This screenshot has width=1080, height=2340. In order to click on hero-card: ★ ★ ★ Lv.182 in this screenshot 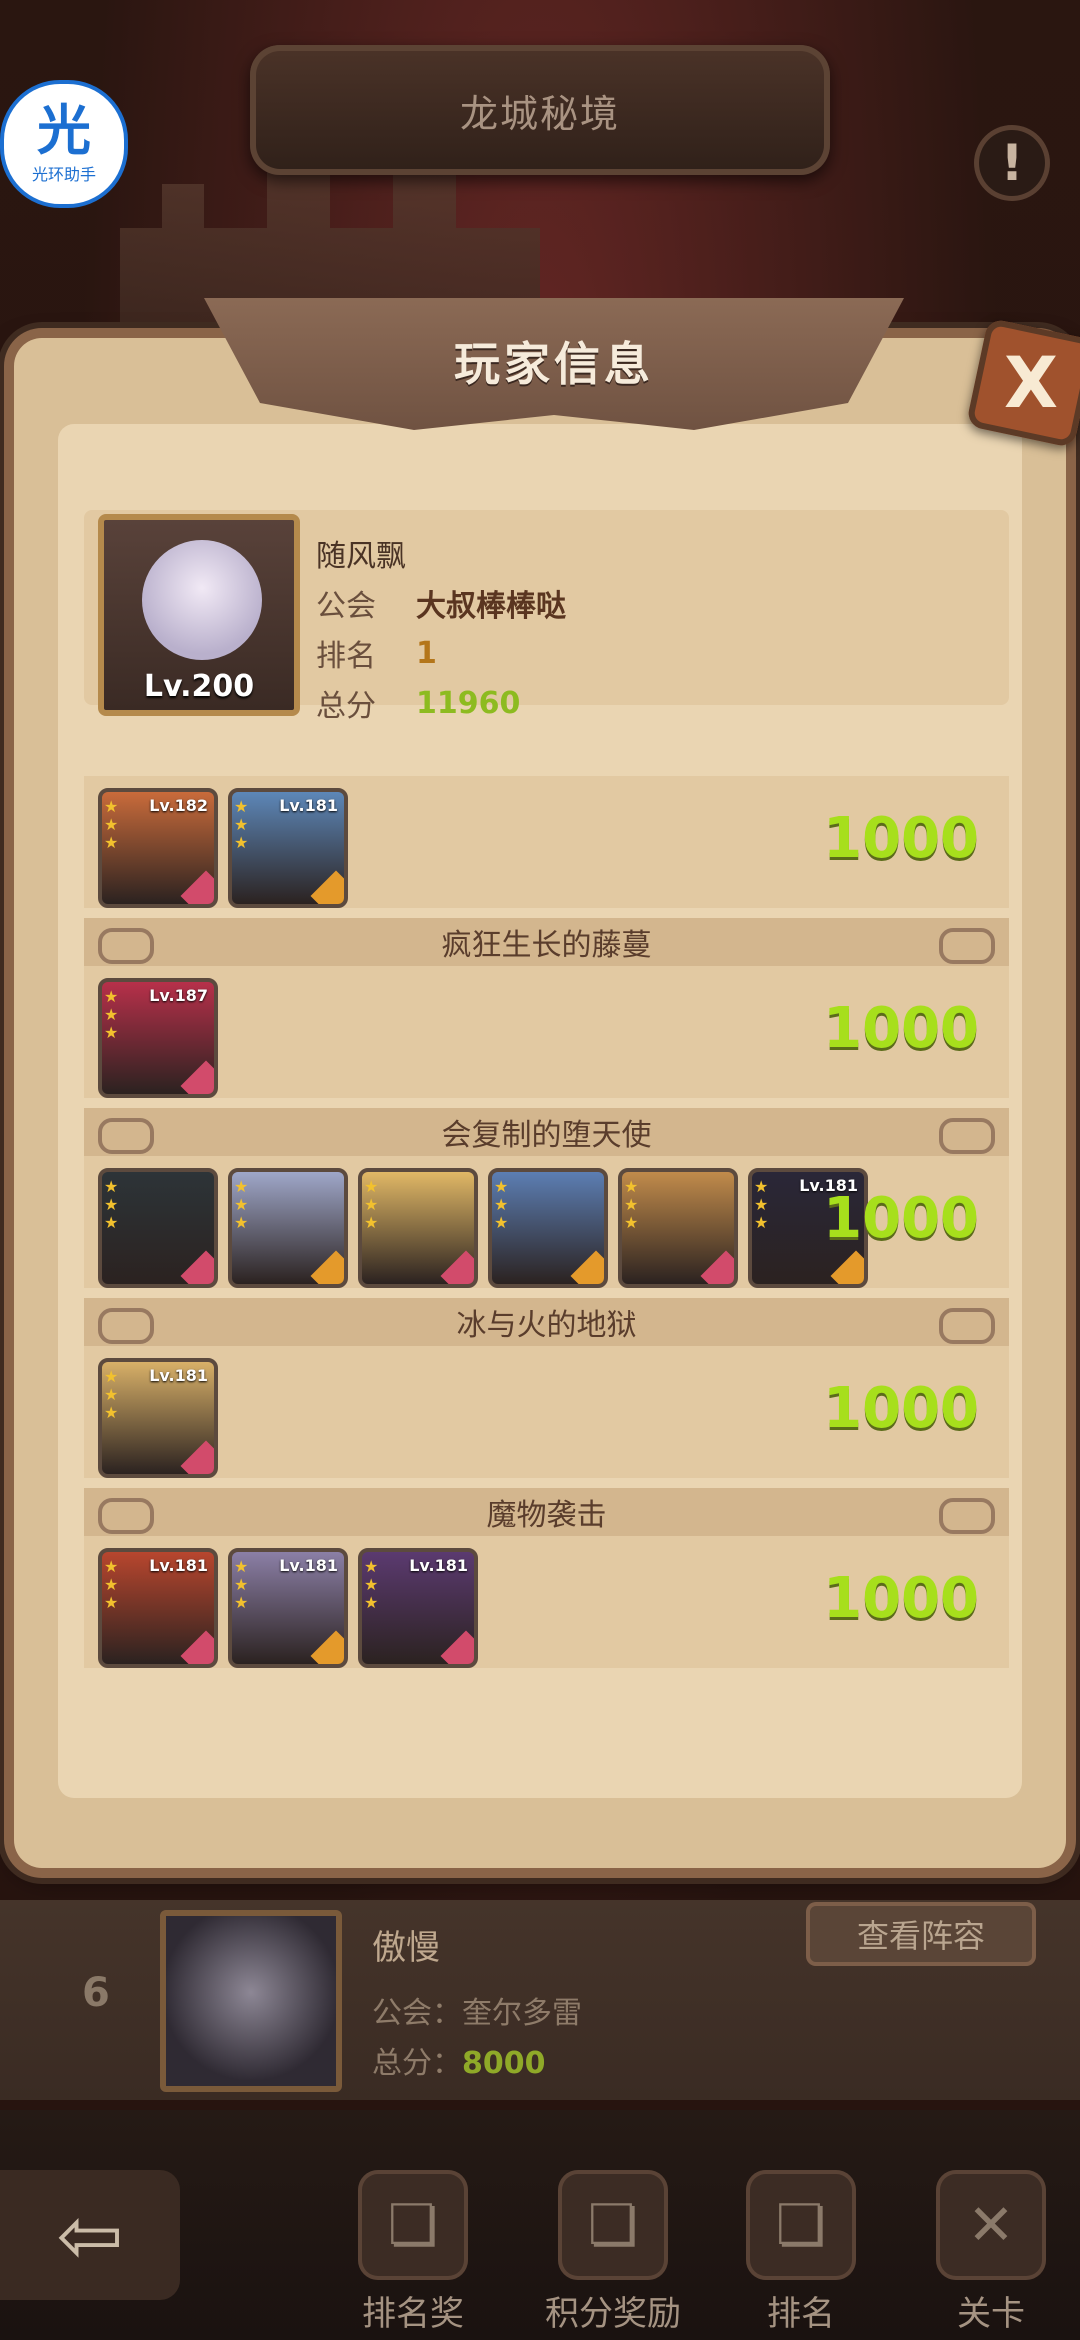, I will do `click(158, 848)`.